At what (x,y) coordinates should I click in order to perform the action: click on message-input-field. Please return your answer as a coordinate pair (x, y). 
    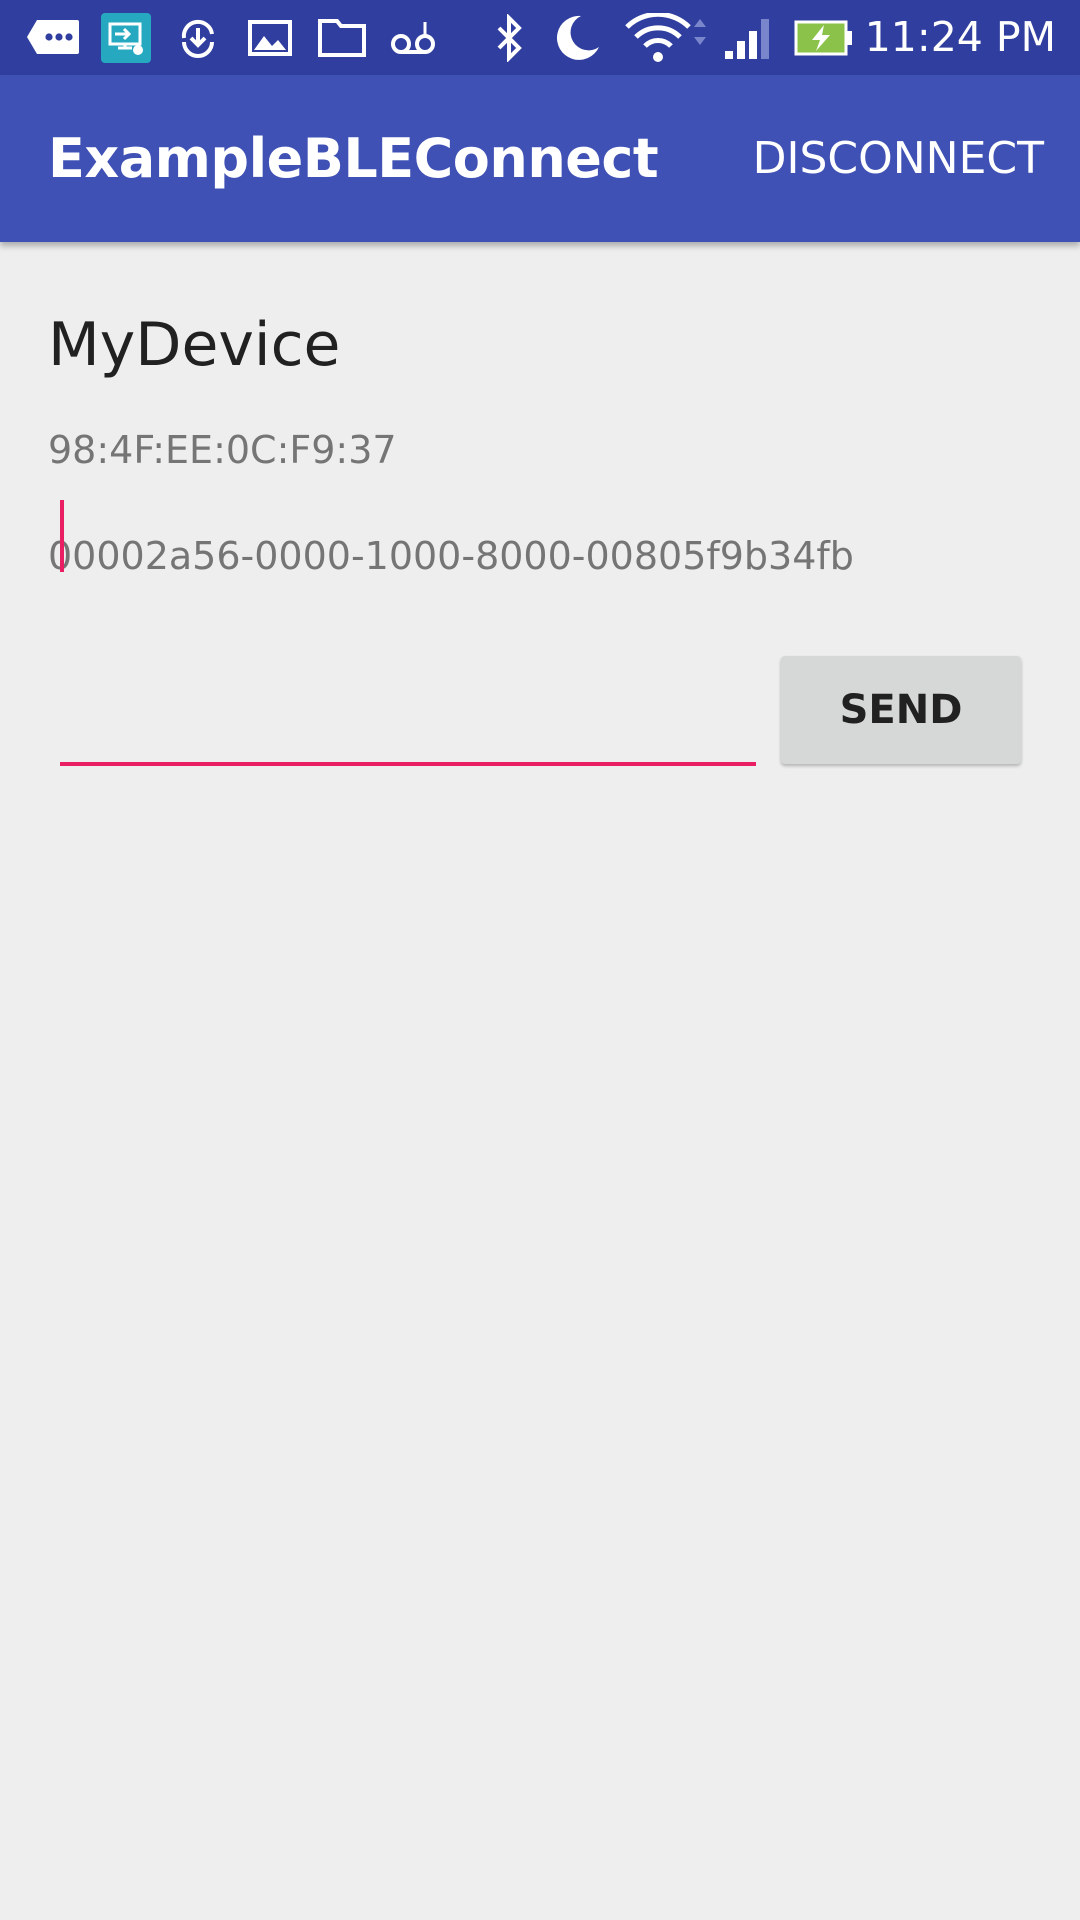
    Looking at the image, I should click on (408, 708).